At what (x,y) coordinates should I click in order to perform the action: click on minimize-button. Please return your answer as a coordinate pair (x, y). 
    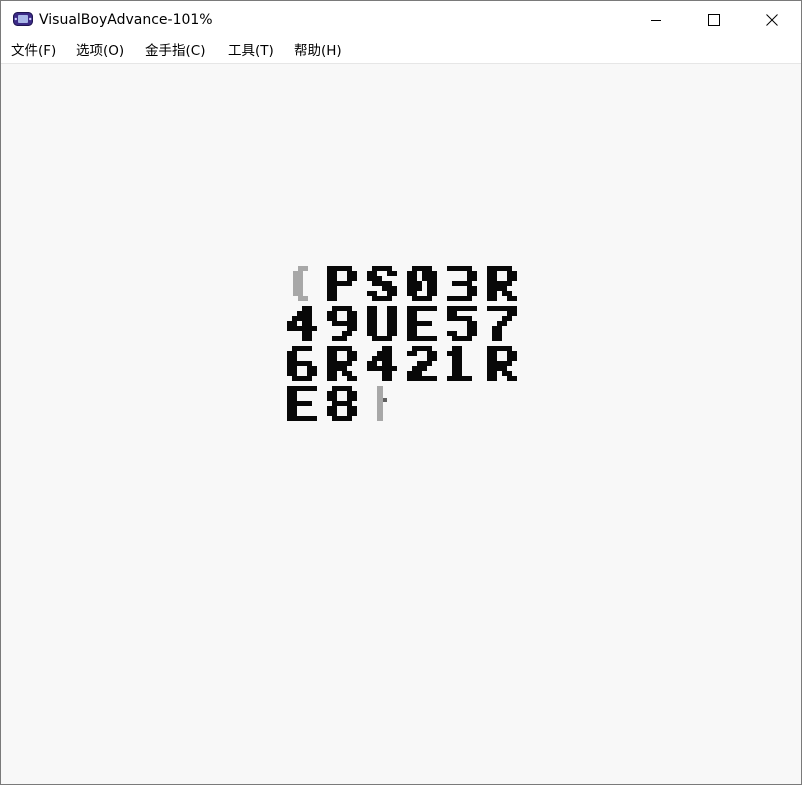
    Looking at the image, I should click on (656, 20).